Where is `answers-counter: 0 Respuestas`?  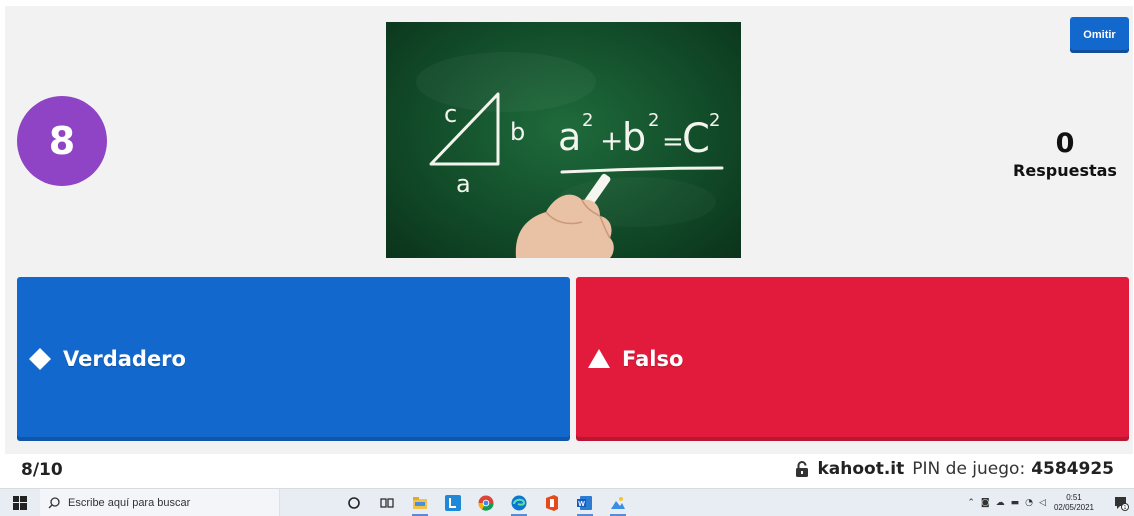 answers-counter: 0 Respuestas is located at coordinates (1065, 155).